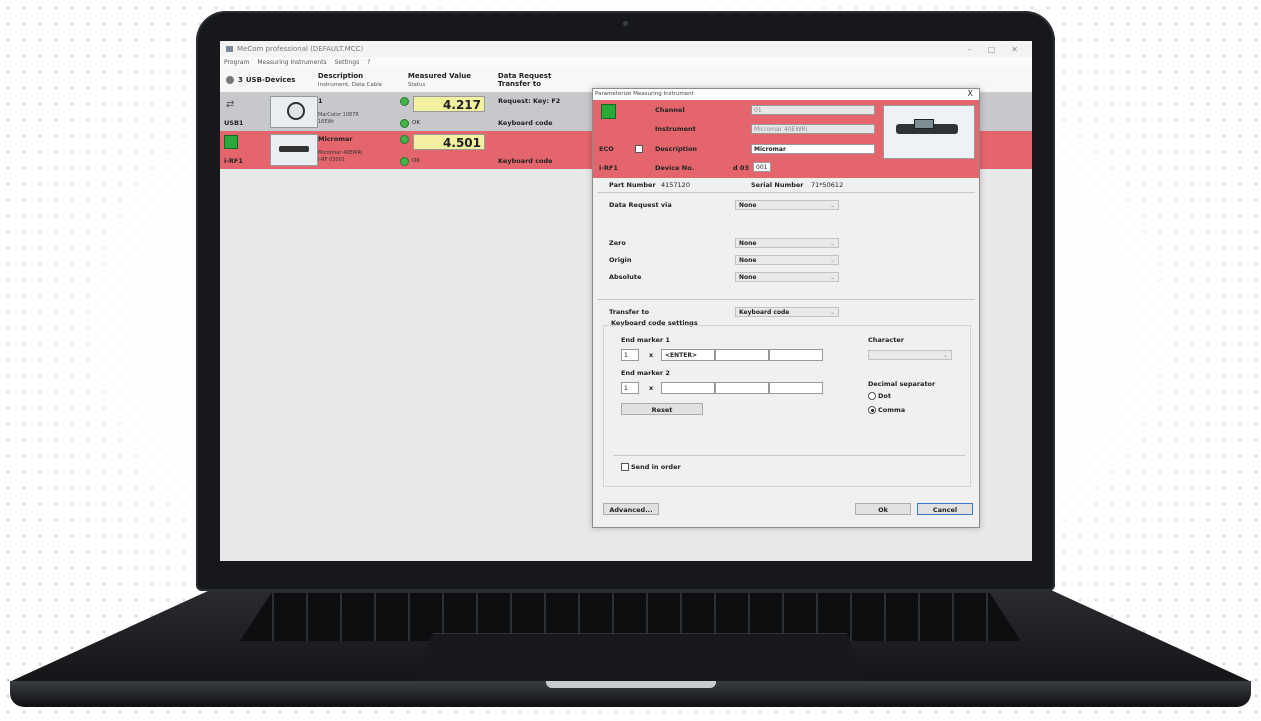 This screenshot has height=721, width=1261. What do you see at coordinates (787, 243) in the screenshot?
I see `zero-select: None ⌄` at bounding box center [787, 243].